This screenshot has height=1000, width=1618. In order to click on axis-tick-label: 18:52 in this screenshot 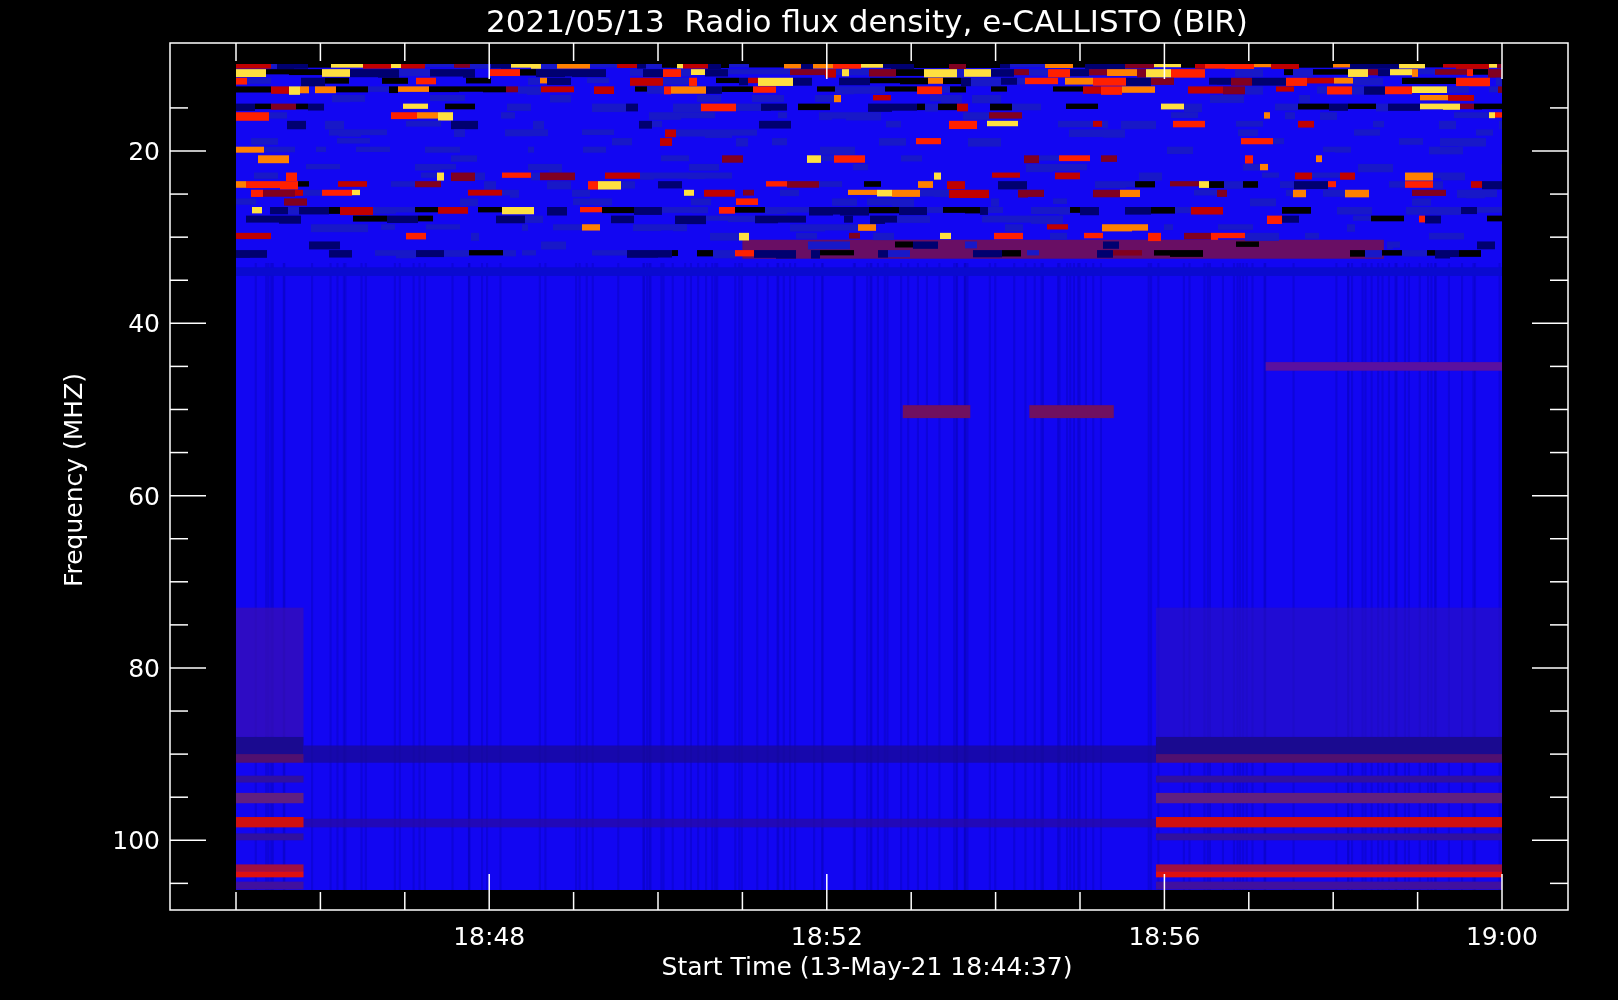, I will do `click(826, 936)`.